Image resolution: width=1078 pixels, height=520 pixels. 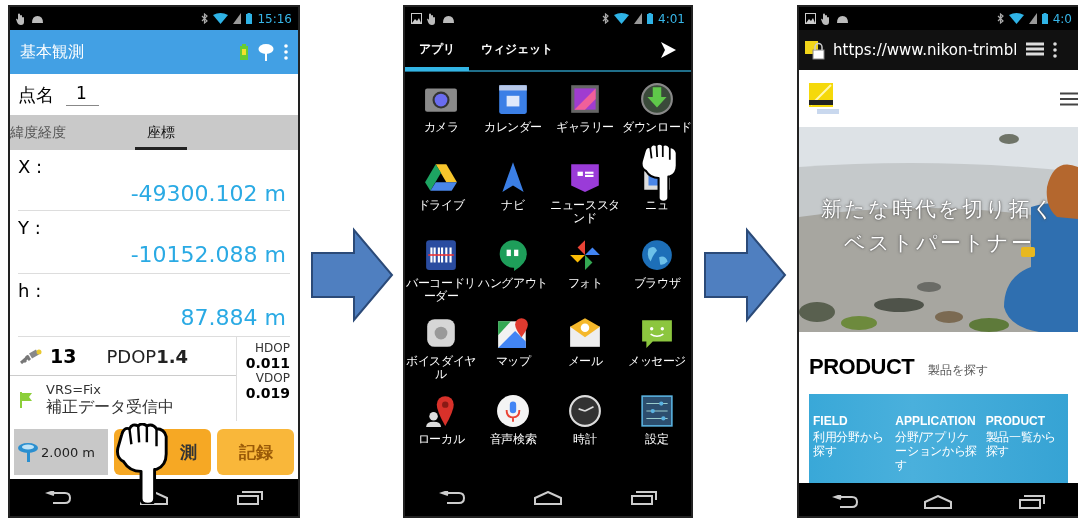 What do you see at coordinates (513, 284) in the screenshot?
I see `app-label: ハングアウト` at bounding box center [513, 284].